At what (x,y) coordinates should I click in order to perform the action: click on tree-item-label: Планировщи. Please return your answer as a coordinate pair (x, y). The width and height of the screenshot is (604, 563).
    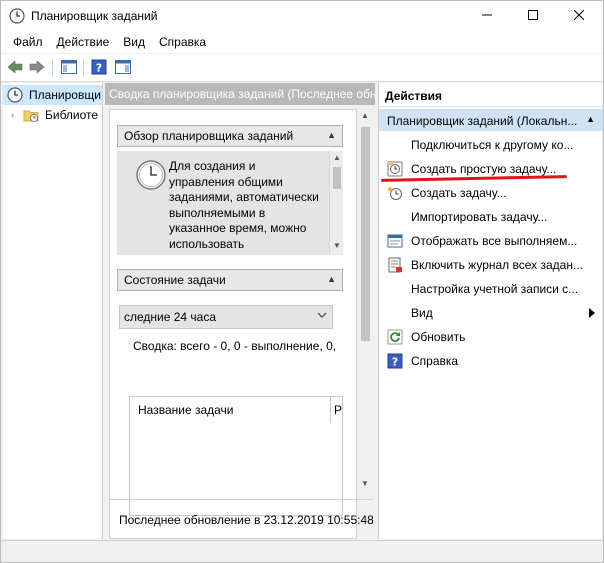
    Looking at the image, I should click on (65, 95).